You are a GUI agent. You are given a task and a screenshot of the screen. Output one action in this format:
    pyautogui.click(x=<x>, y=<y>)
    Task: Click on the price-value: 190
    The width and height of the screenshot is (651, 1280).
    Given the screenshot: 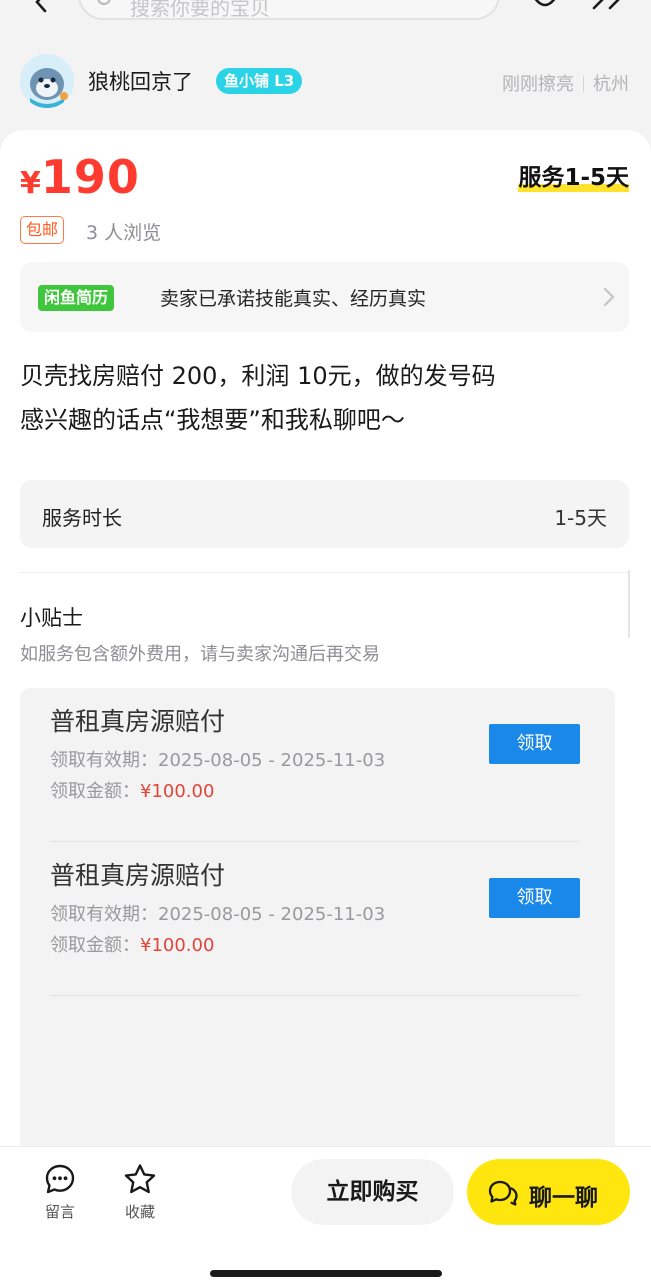 What is the action you would take?
    pyautogui.click(x=90, y=177)
    